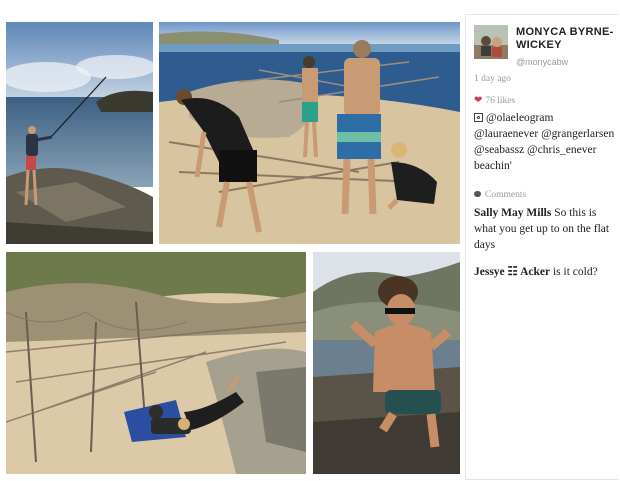  I want to click on comment-item: Jessye ☷ Acker is it cold?, so click(546, 272).